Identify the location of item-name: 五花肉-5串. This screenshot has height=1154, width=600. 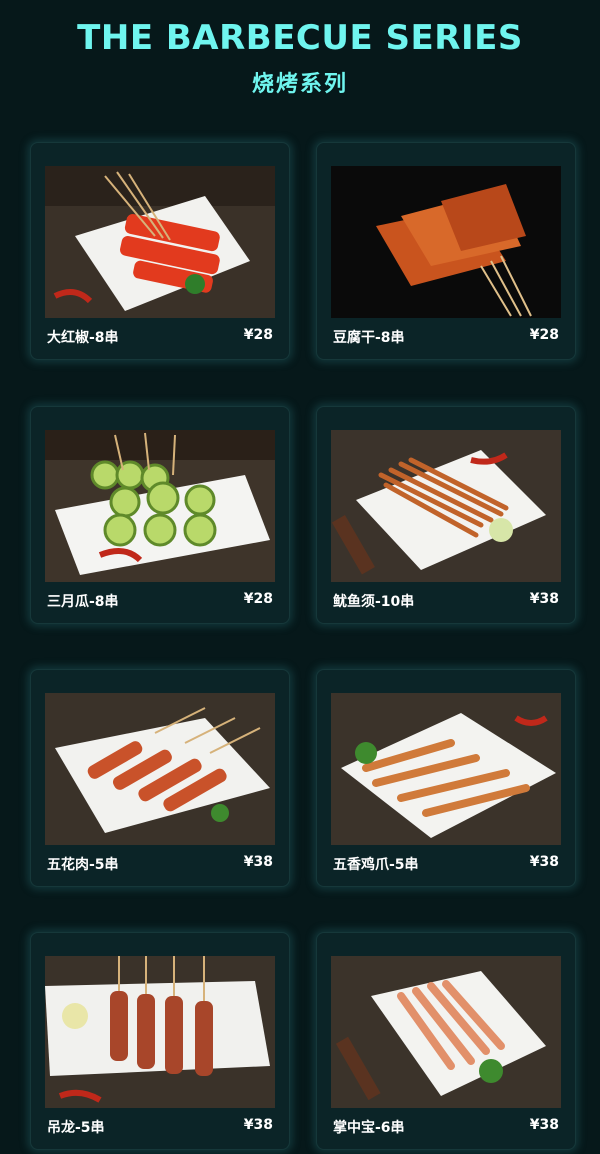
(83, 865).